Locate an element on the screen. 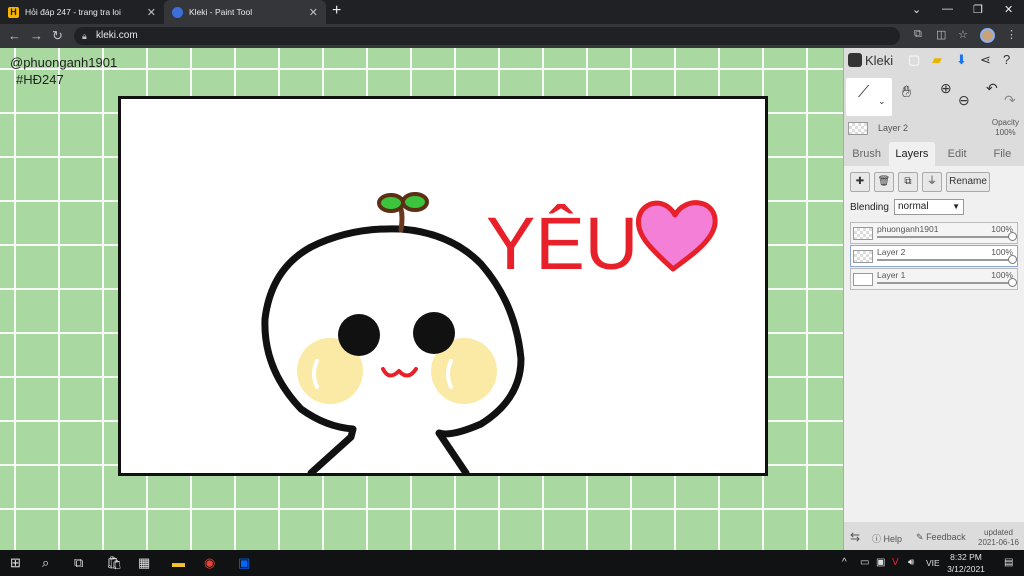 This screenshot has height=576, width=1024. windows-start-icon: ⊞ is located at coordinates (15, 563).